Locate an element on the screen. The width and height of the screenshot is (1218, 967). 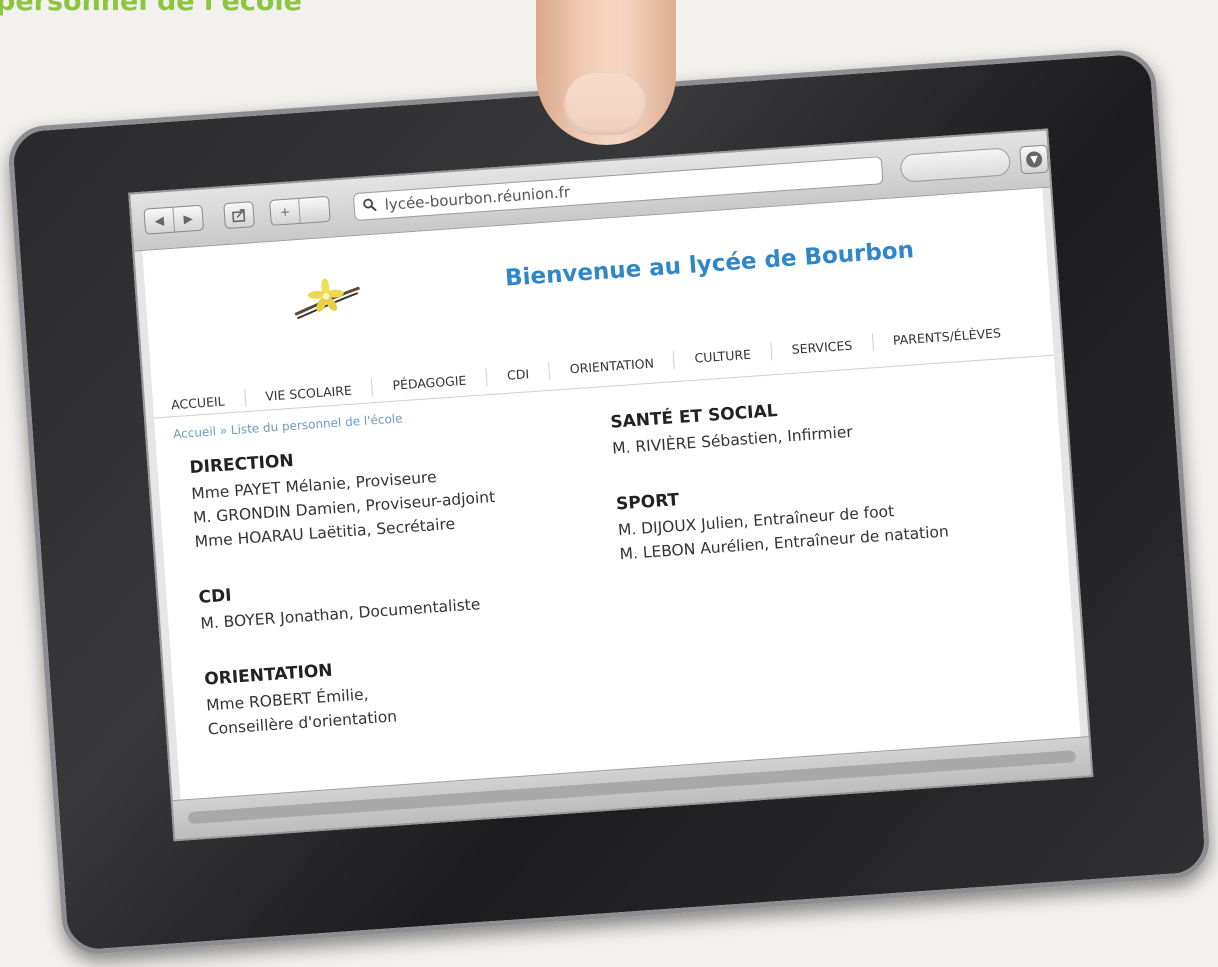
share-icon is located at coordinates (239, 215).